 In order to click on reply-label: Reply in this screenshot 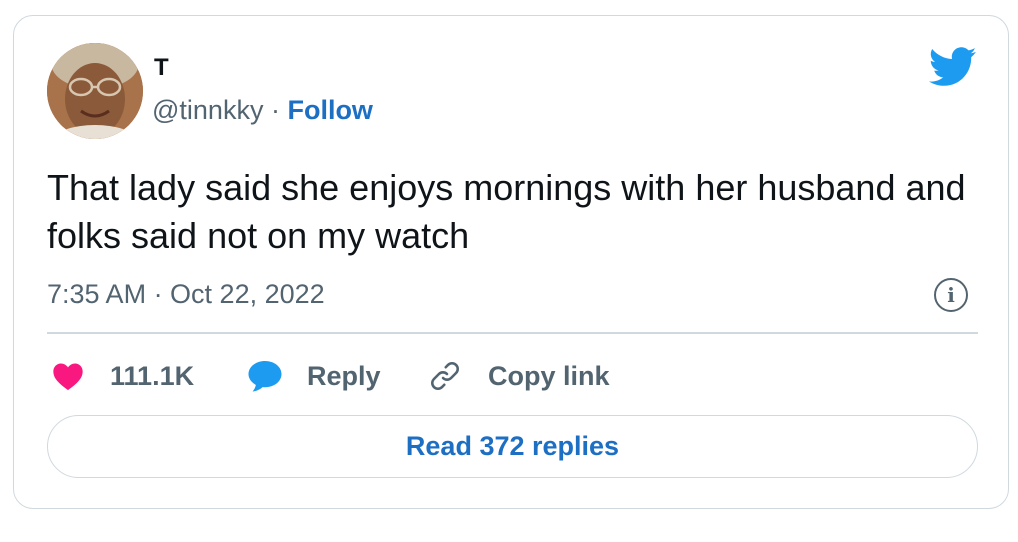, I will do `click(344, 375)`.